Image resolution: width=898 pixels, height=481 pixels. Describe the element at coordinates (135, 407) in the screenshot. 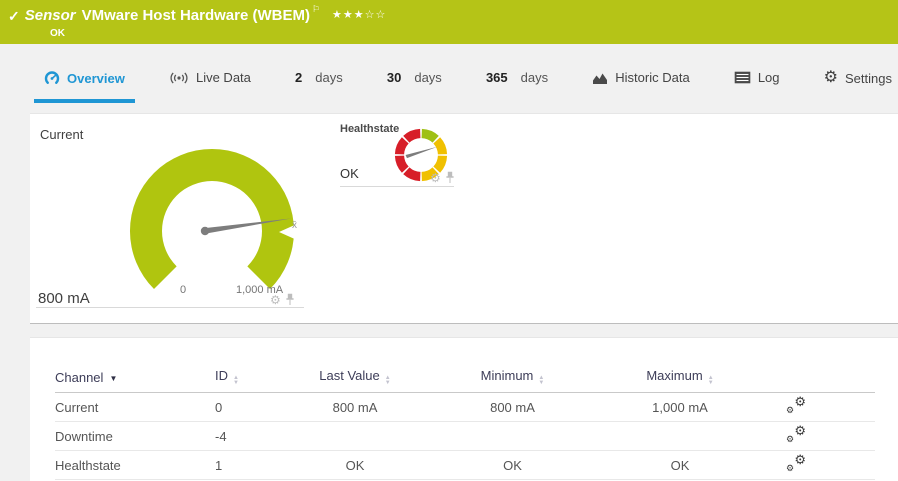

I see `channel-name-cell: Current` at that location.